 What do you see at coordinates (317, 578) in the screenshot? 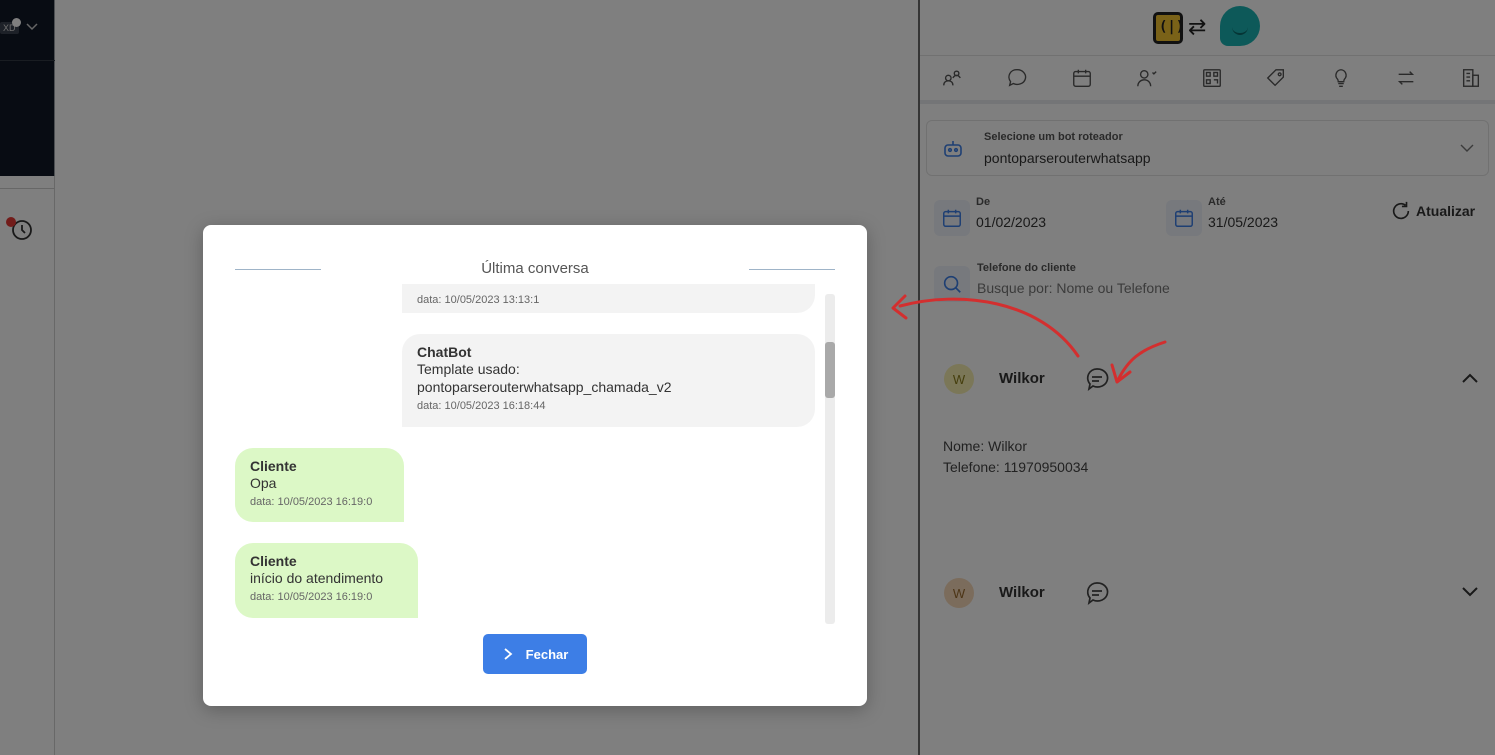
I see `message-text: início do atendimento` at bounding box center [317, 578].